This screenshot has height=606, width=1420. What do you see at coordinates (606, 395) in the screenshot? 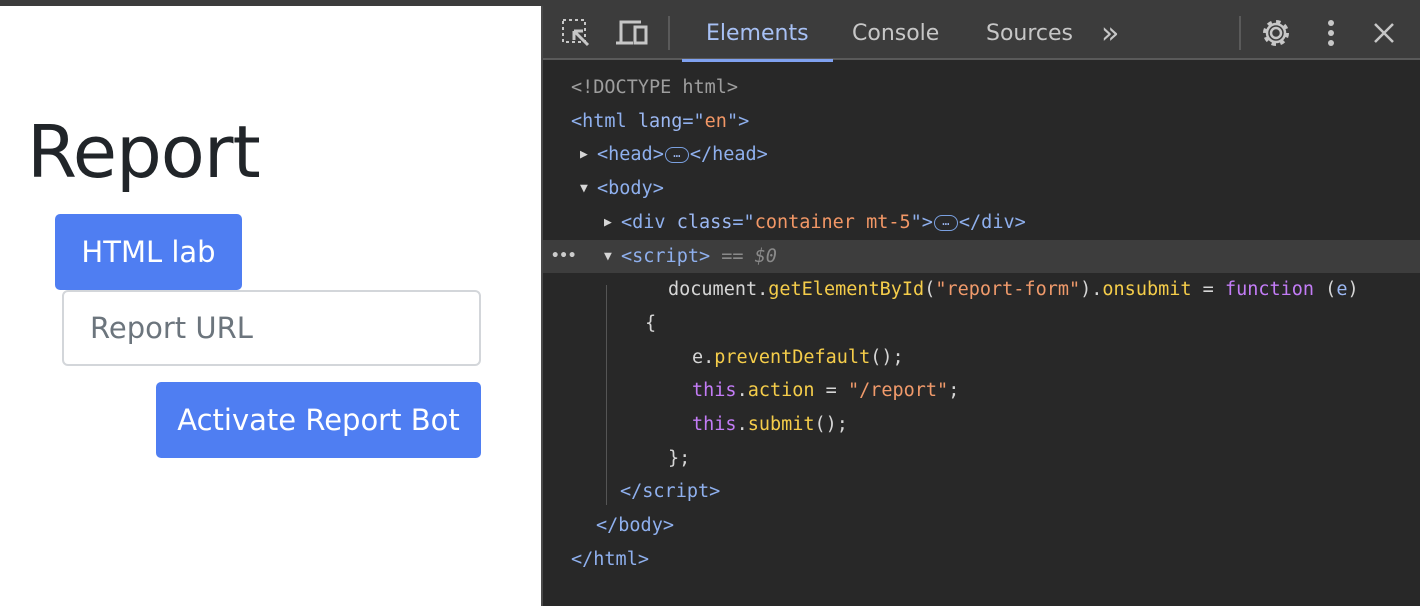
I see `indent-guide` at bounding box center [606, 395].